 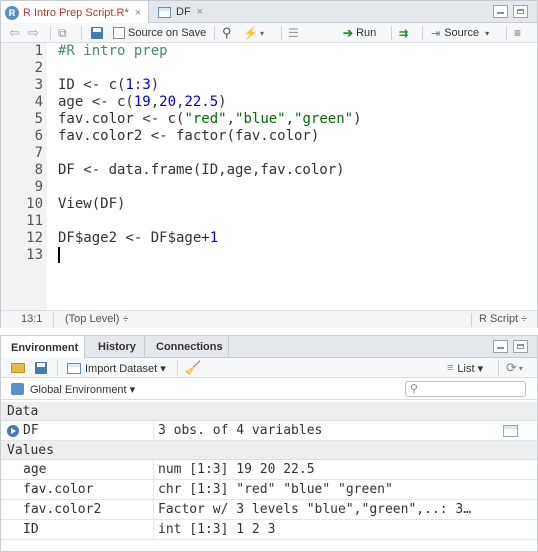 What do you see at coordinates (465, 389) in the screenshot?
I see `environment-search-input: ⚲` at bounding box center [465, 389].